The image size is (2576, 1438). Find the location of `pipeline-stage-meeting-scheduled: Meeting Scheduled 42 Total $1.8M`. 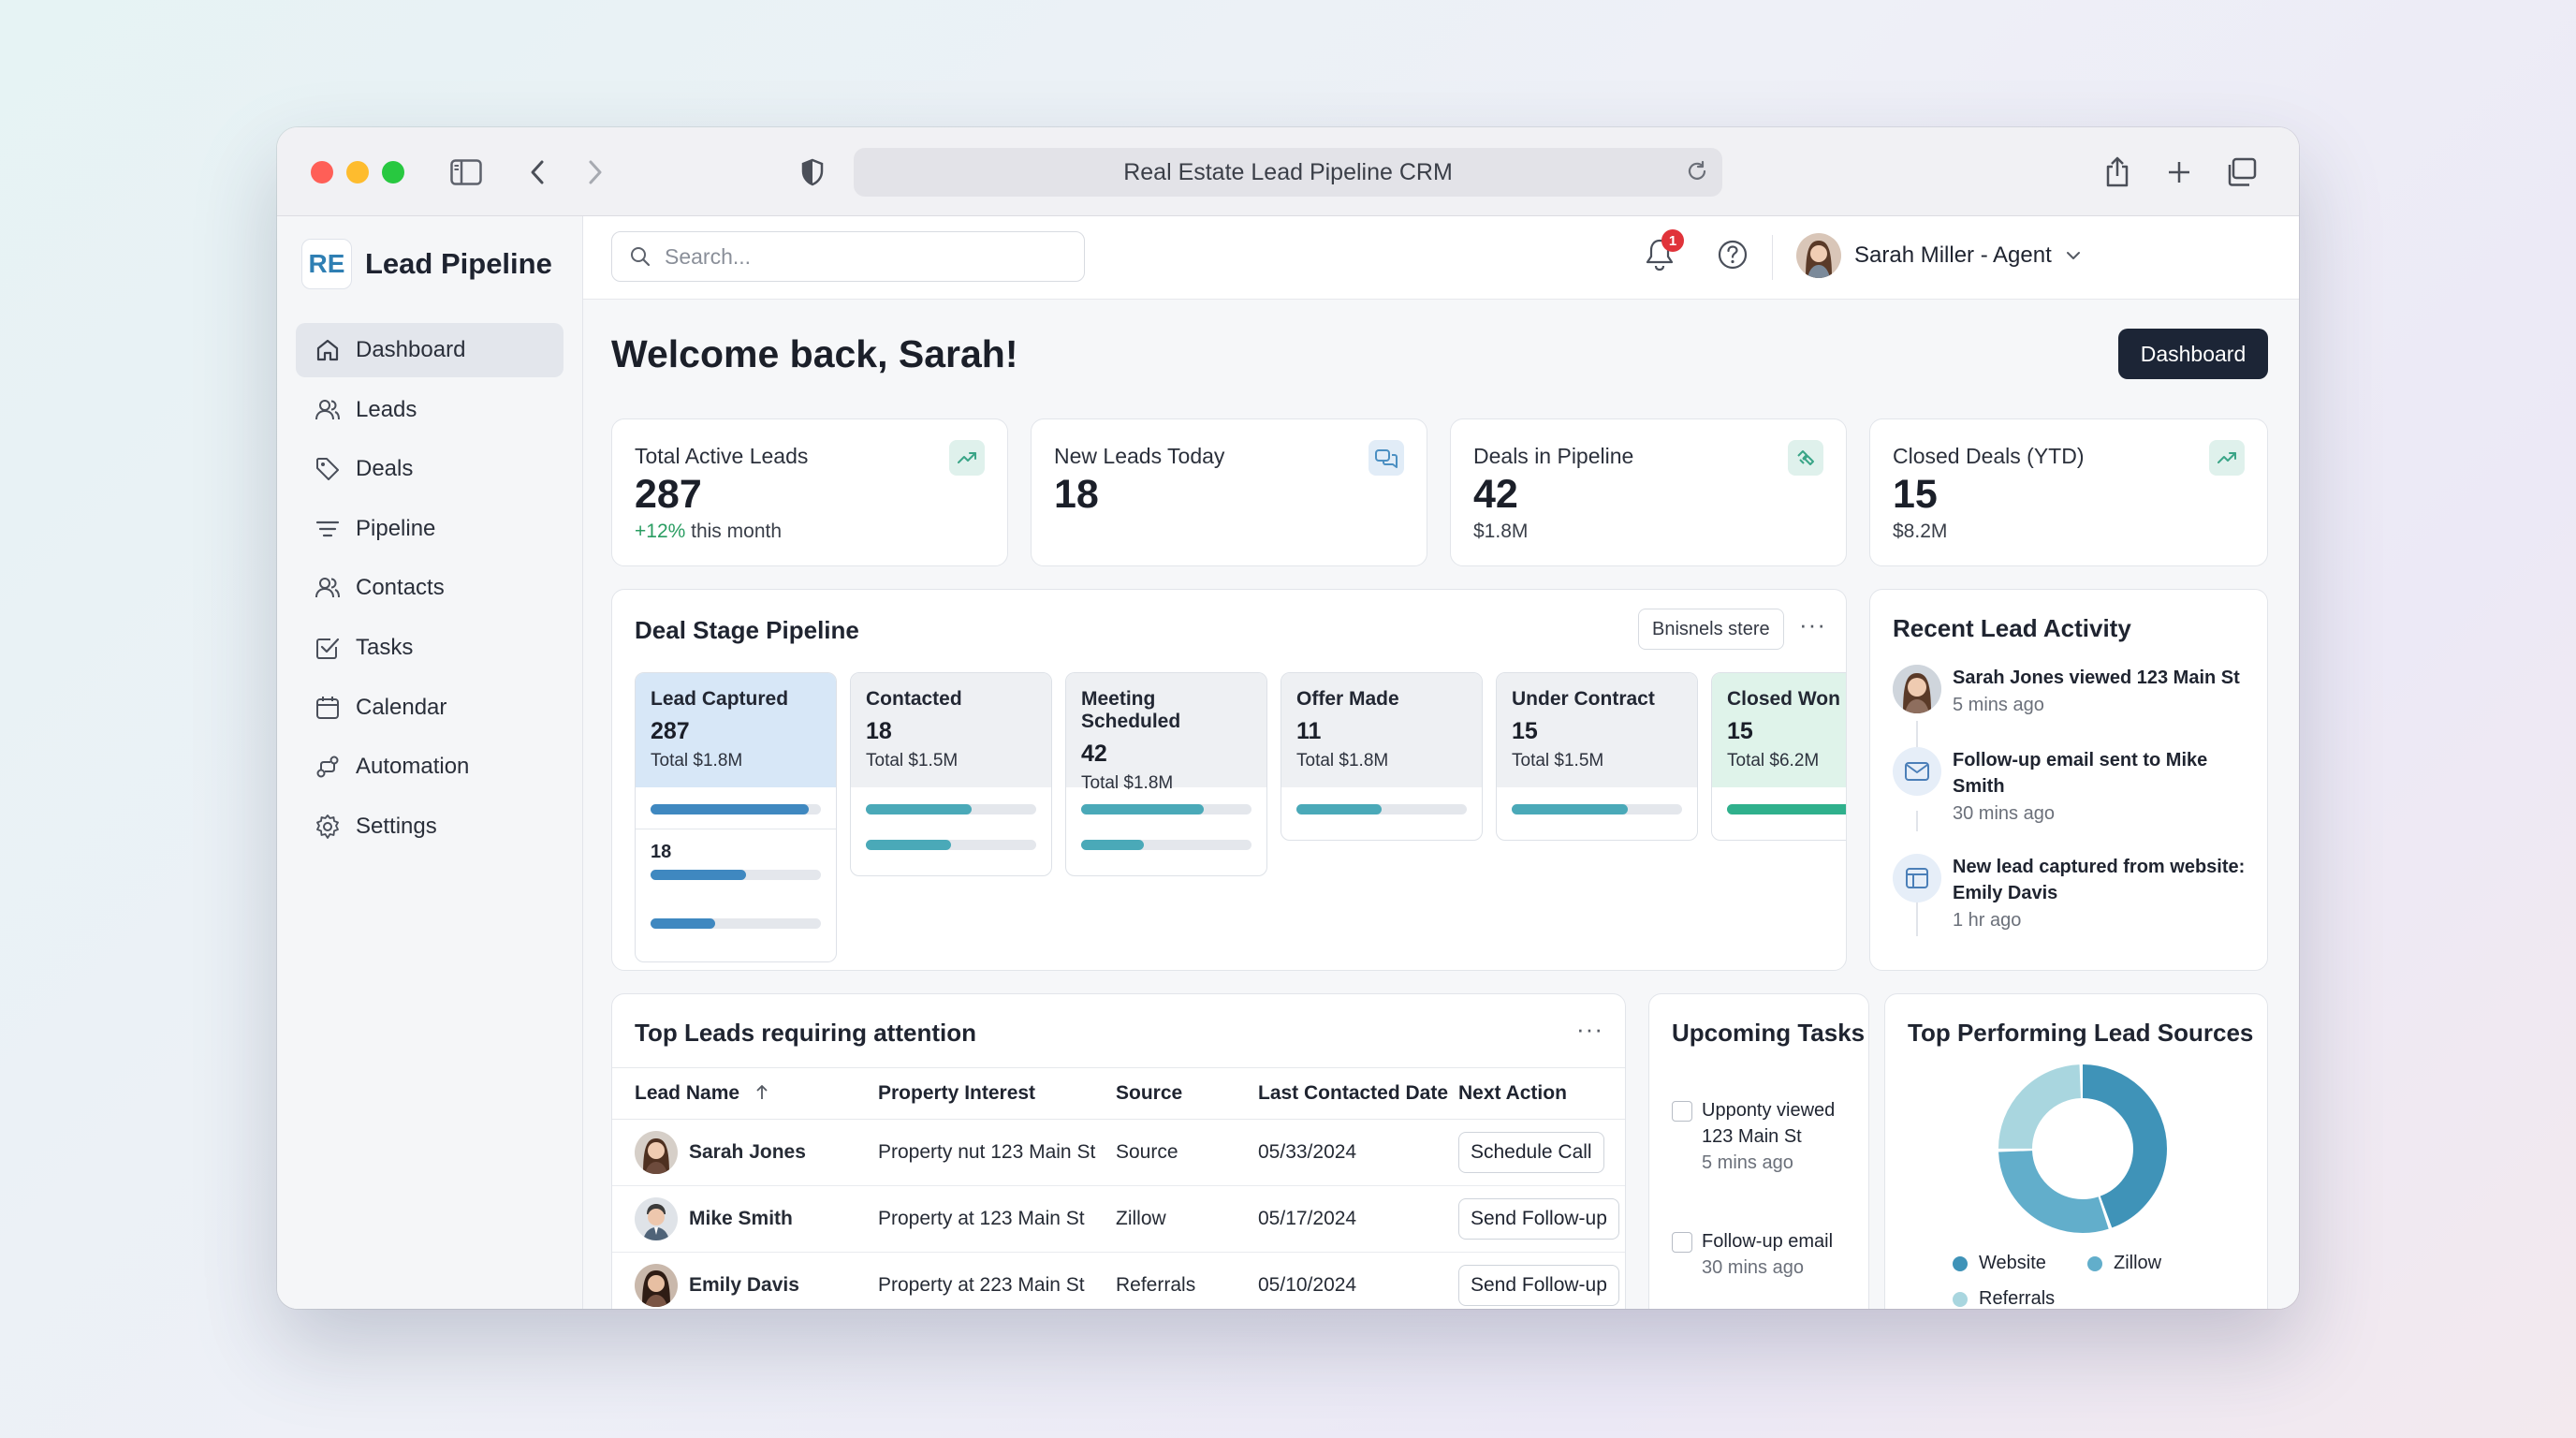

pipeline-stage-meeting-scheduled: Meeting Scheduled 42 Total $1.8M is located at coordinates (1166, 774).